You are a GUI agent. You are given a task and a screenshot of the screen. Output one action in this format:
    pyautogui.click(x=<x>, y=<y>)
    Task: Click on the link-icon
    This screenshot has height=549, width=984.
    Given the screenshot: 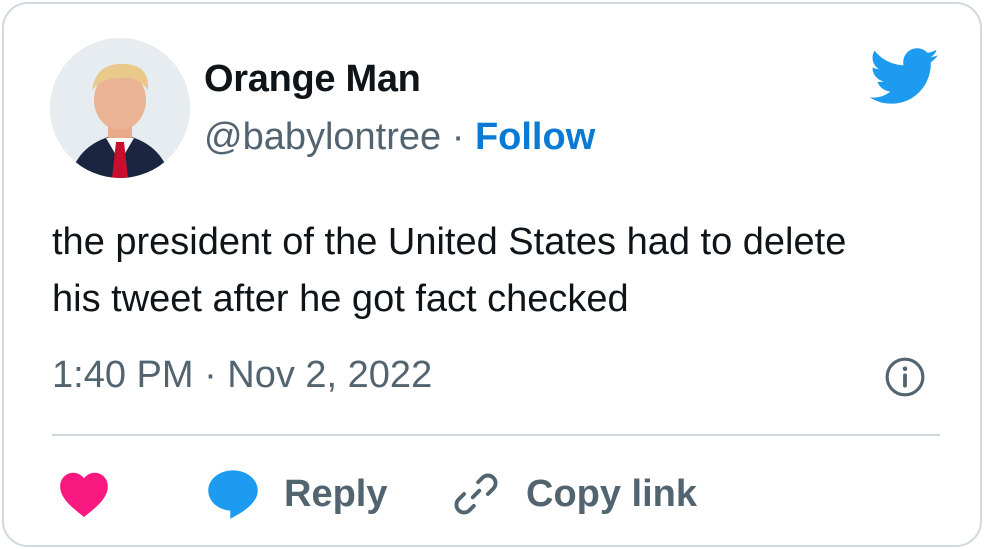 What is the action you would take?
    pyautogui.click(x=476, y=494)
    